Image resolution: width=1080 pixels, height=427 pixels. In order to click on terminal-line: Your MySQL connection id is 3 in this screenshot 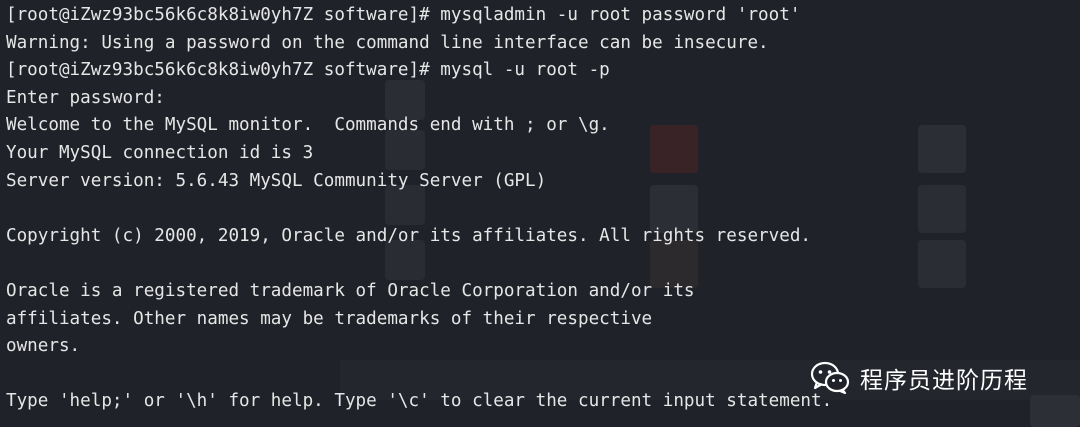, I will do `click(160, 152)`.